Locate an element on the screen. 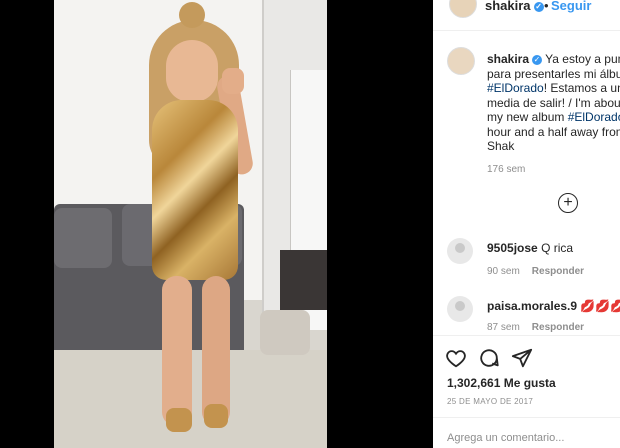 This screenshot has width=620, height=448. comment-text: 9505jose Q rica is located at coordinates (530, 248).